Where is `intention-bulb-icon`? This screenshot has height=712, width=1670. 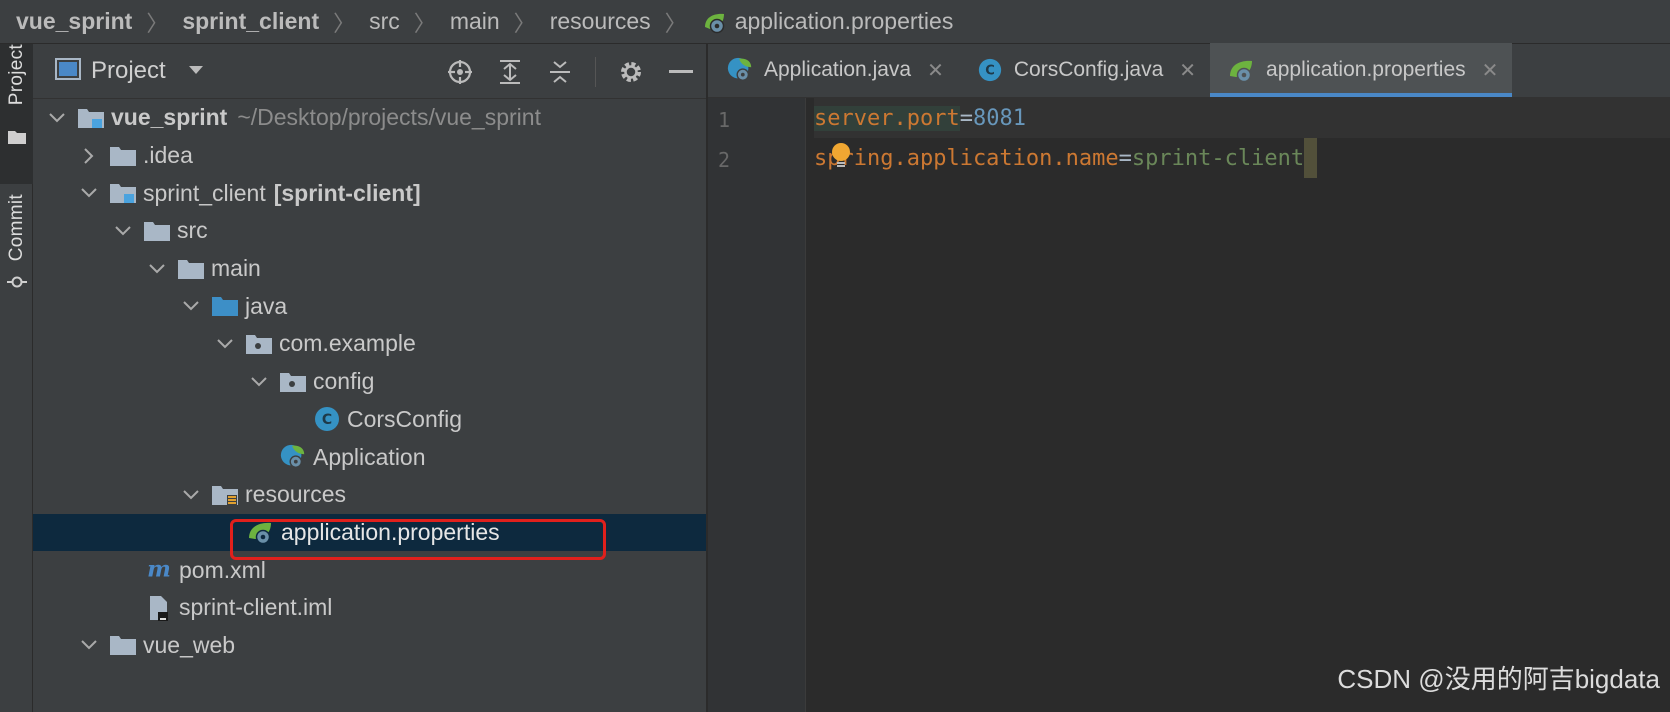 intention-bulb-icon is located at coordinates (841, 160).